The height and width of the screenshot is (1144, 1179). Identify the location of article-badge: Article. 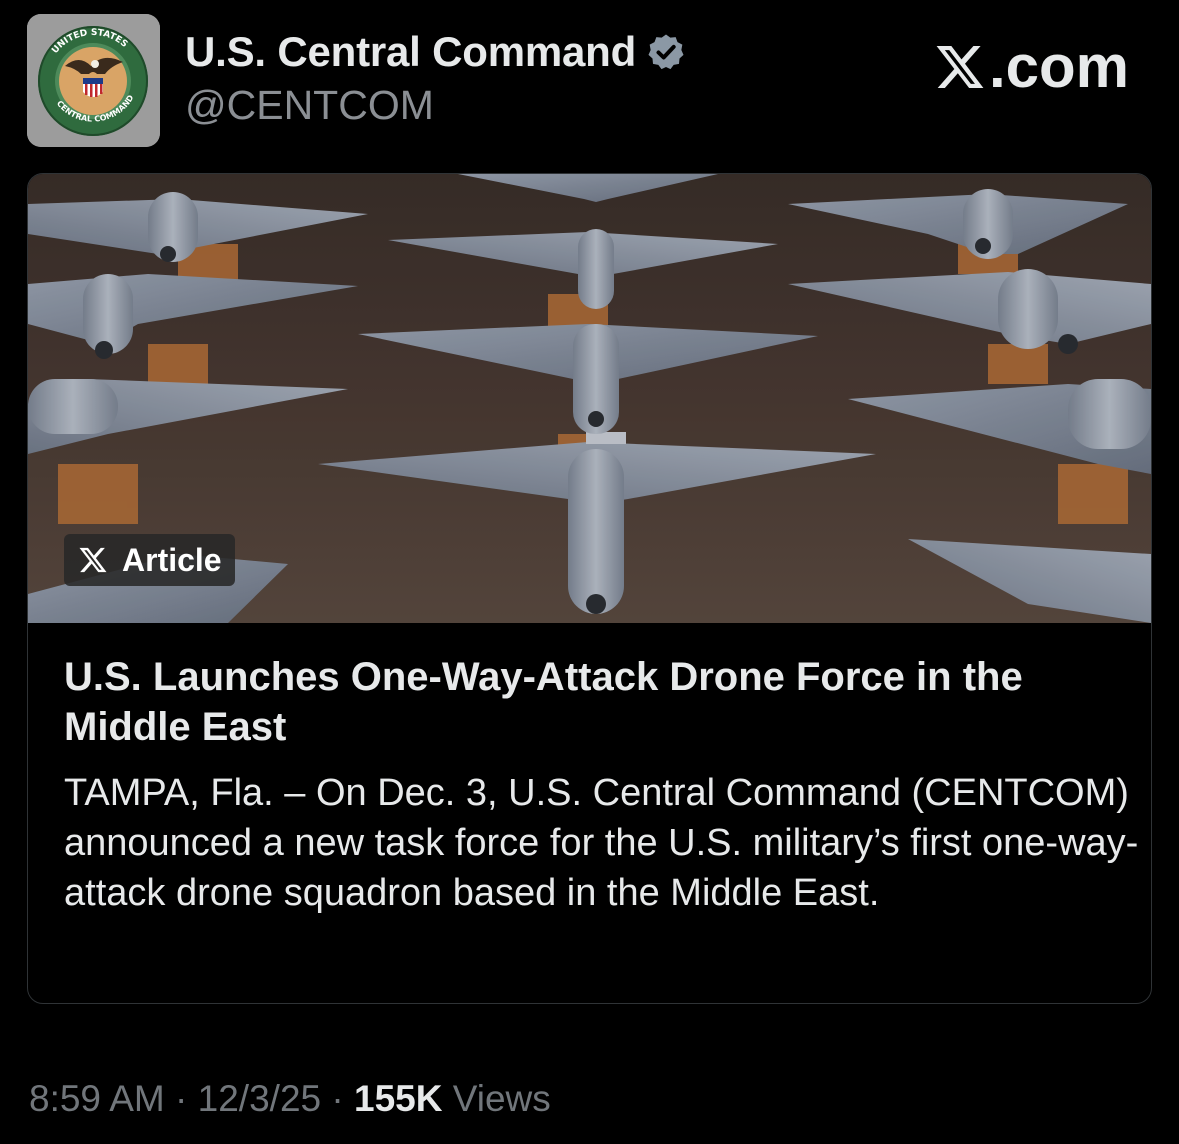
(149, 560).